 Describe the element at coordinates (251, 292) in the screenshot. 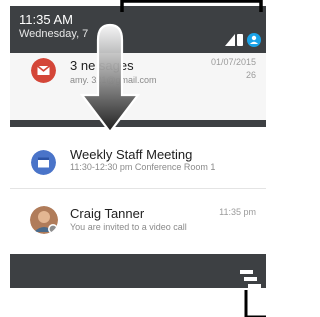

I see `clear-all-icon` at that location.